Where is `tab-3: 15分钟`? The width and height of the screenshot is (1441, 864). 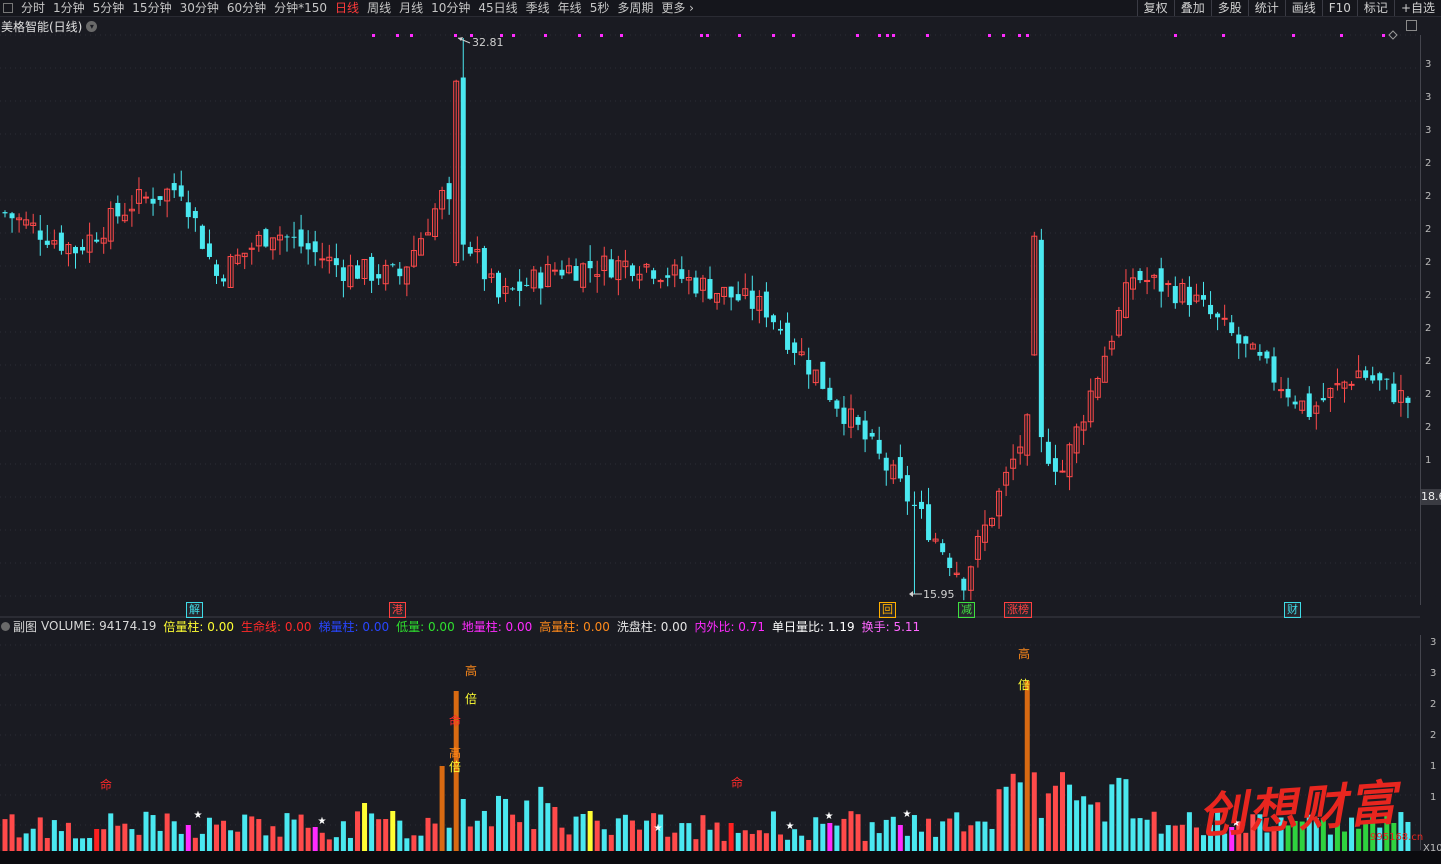 tab-3: 15分钟 is located at coordinates (151, 8).